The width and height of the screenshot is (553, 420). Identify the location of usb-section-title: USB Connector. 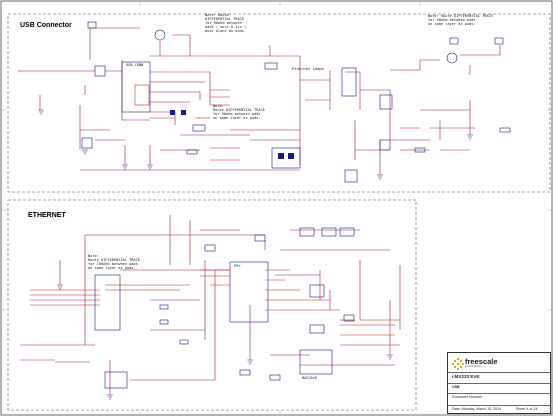
(46, 25).